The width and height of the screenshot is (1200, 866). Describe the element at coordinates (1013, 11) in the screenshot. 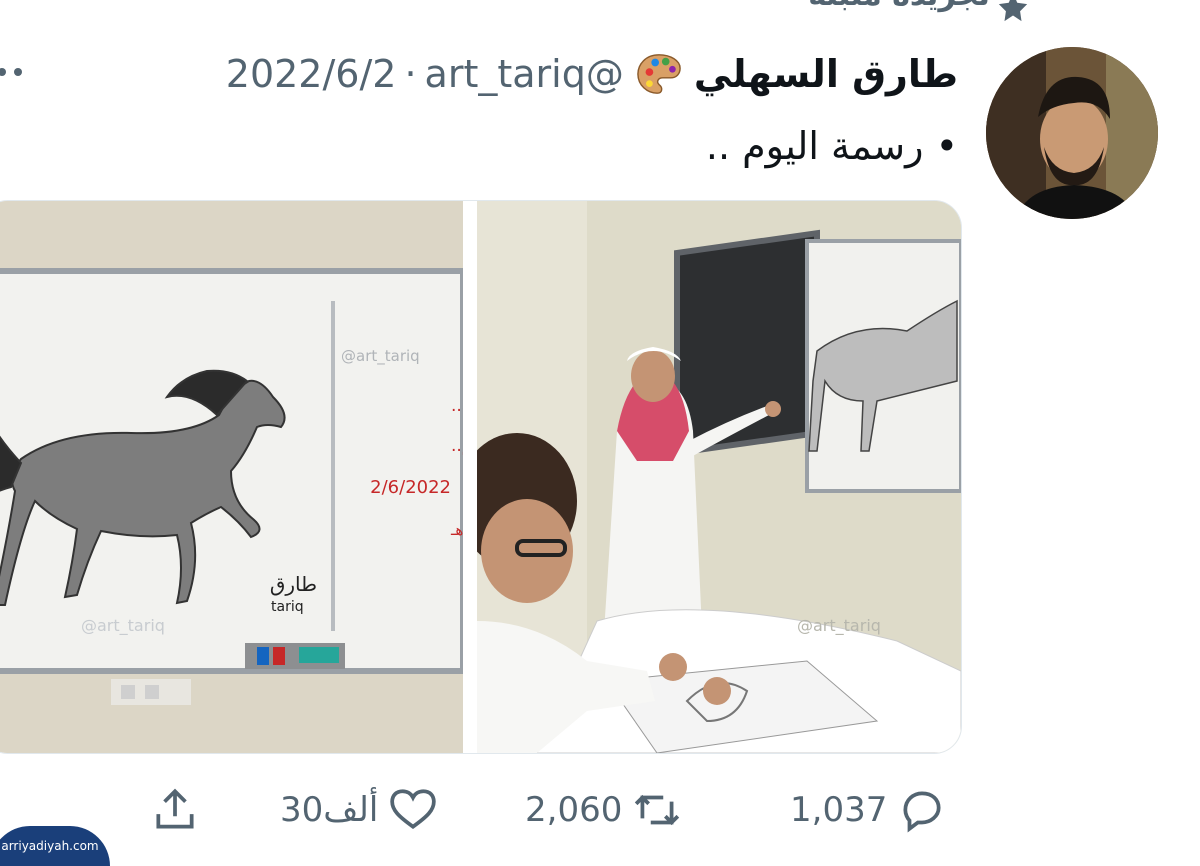

I see `pin-icon` at that location.